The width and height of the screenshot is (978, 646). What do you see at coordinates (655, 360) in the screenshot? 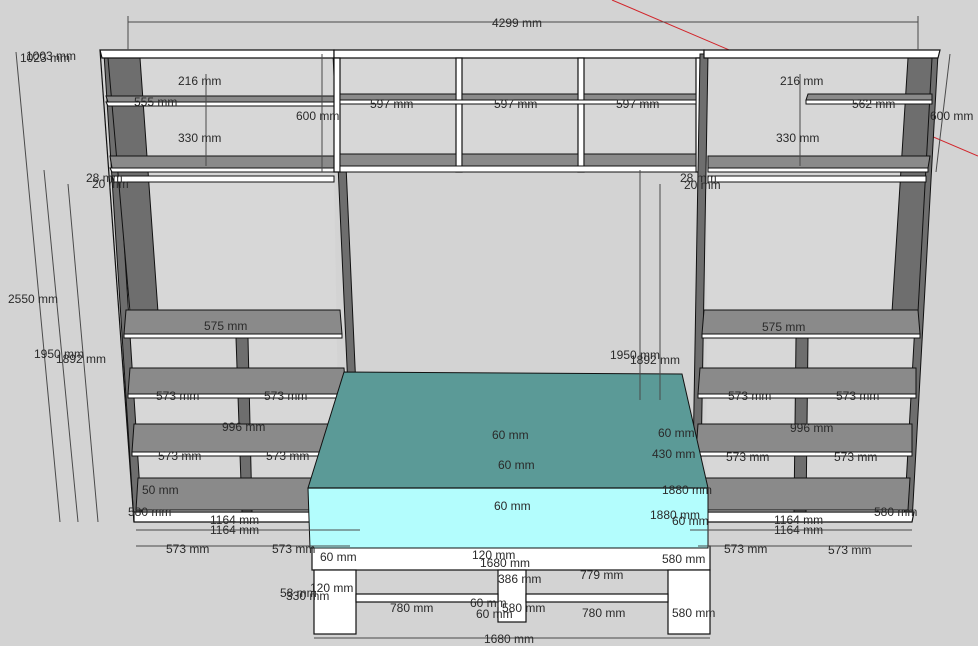
I see `label-height-1892-right: 1892 mm` at bounding box center [655, 360].